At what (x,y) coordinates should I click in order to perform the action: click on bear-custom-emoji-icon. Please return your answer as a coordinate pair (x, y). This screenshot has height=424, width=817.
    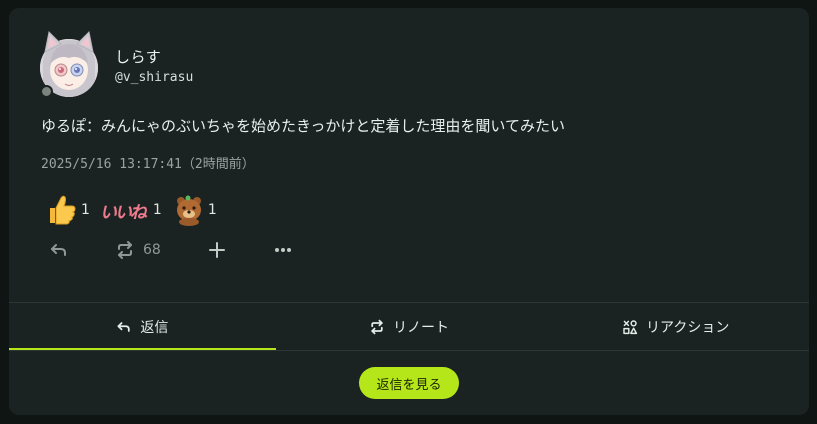
    Looking at the image, I should click on (188, 210).